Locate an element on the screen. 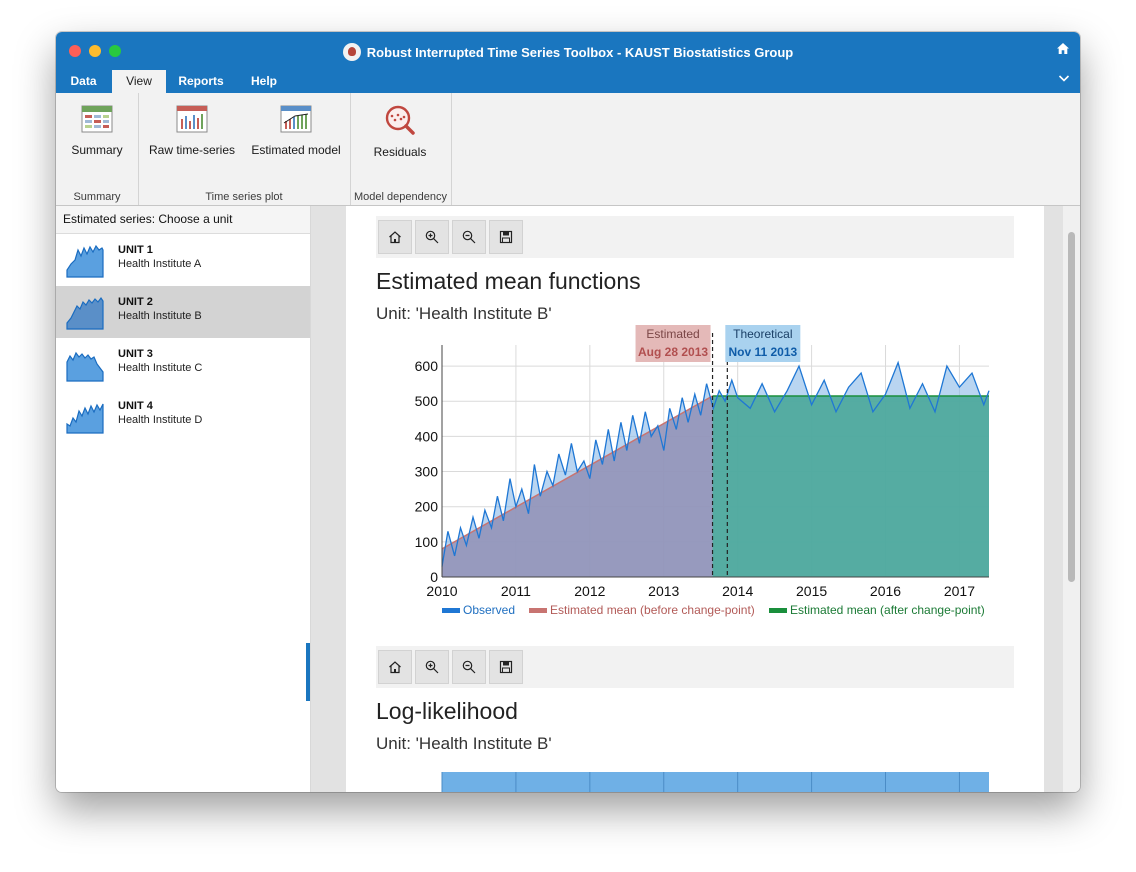  log-likelihood-chart is located at coordinates (715, 782).